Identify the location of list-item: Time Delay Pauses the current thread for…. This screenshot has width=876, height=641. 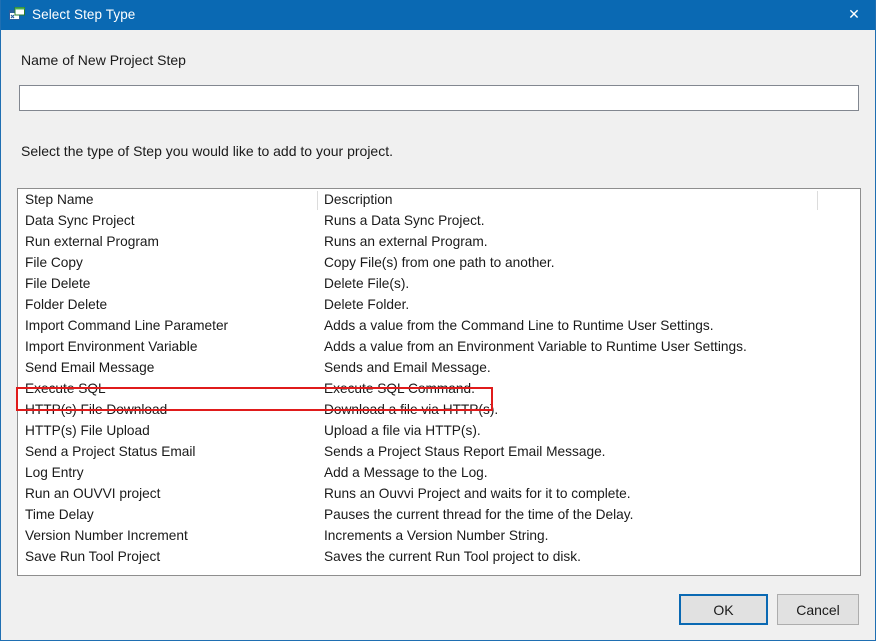
(439, 514).